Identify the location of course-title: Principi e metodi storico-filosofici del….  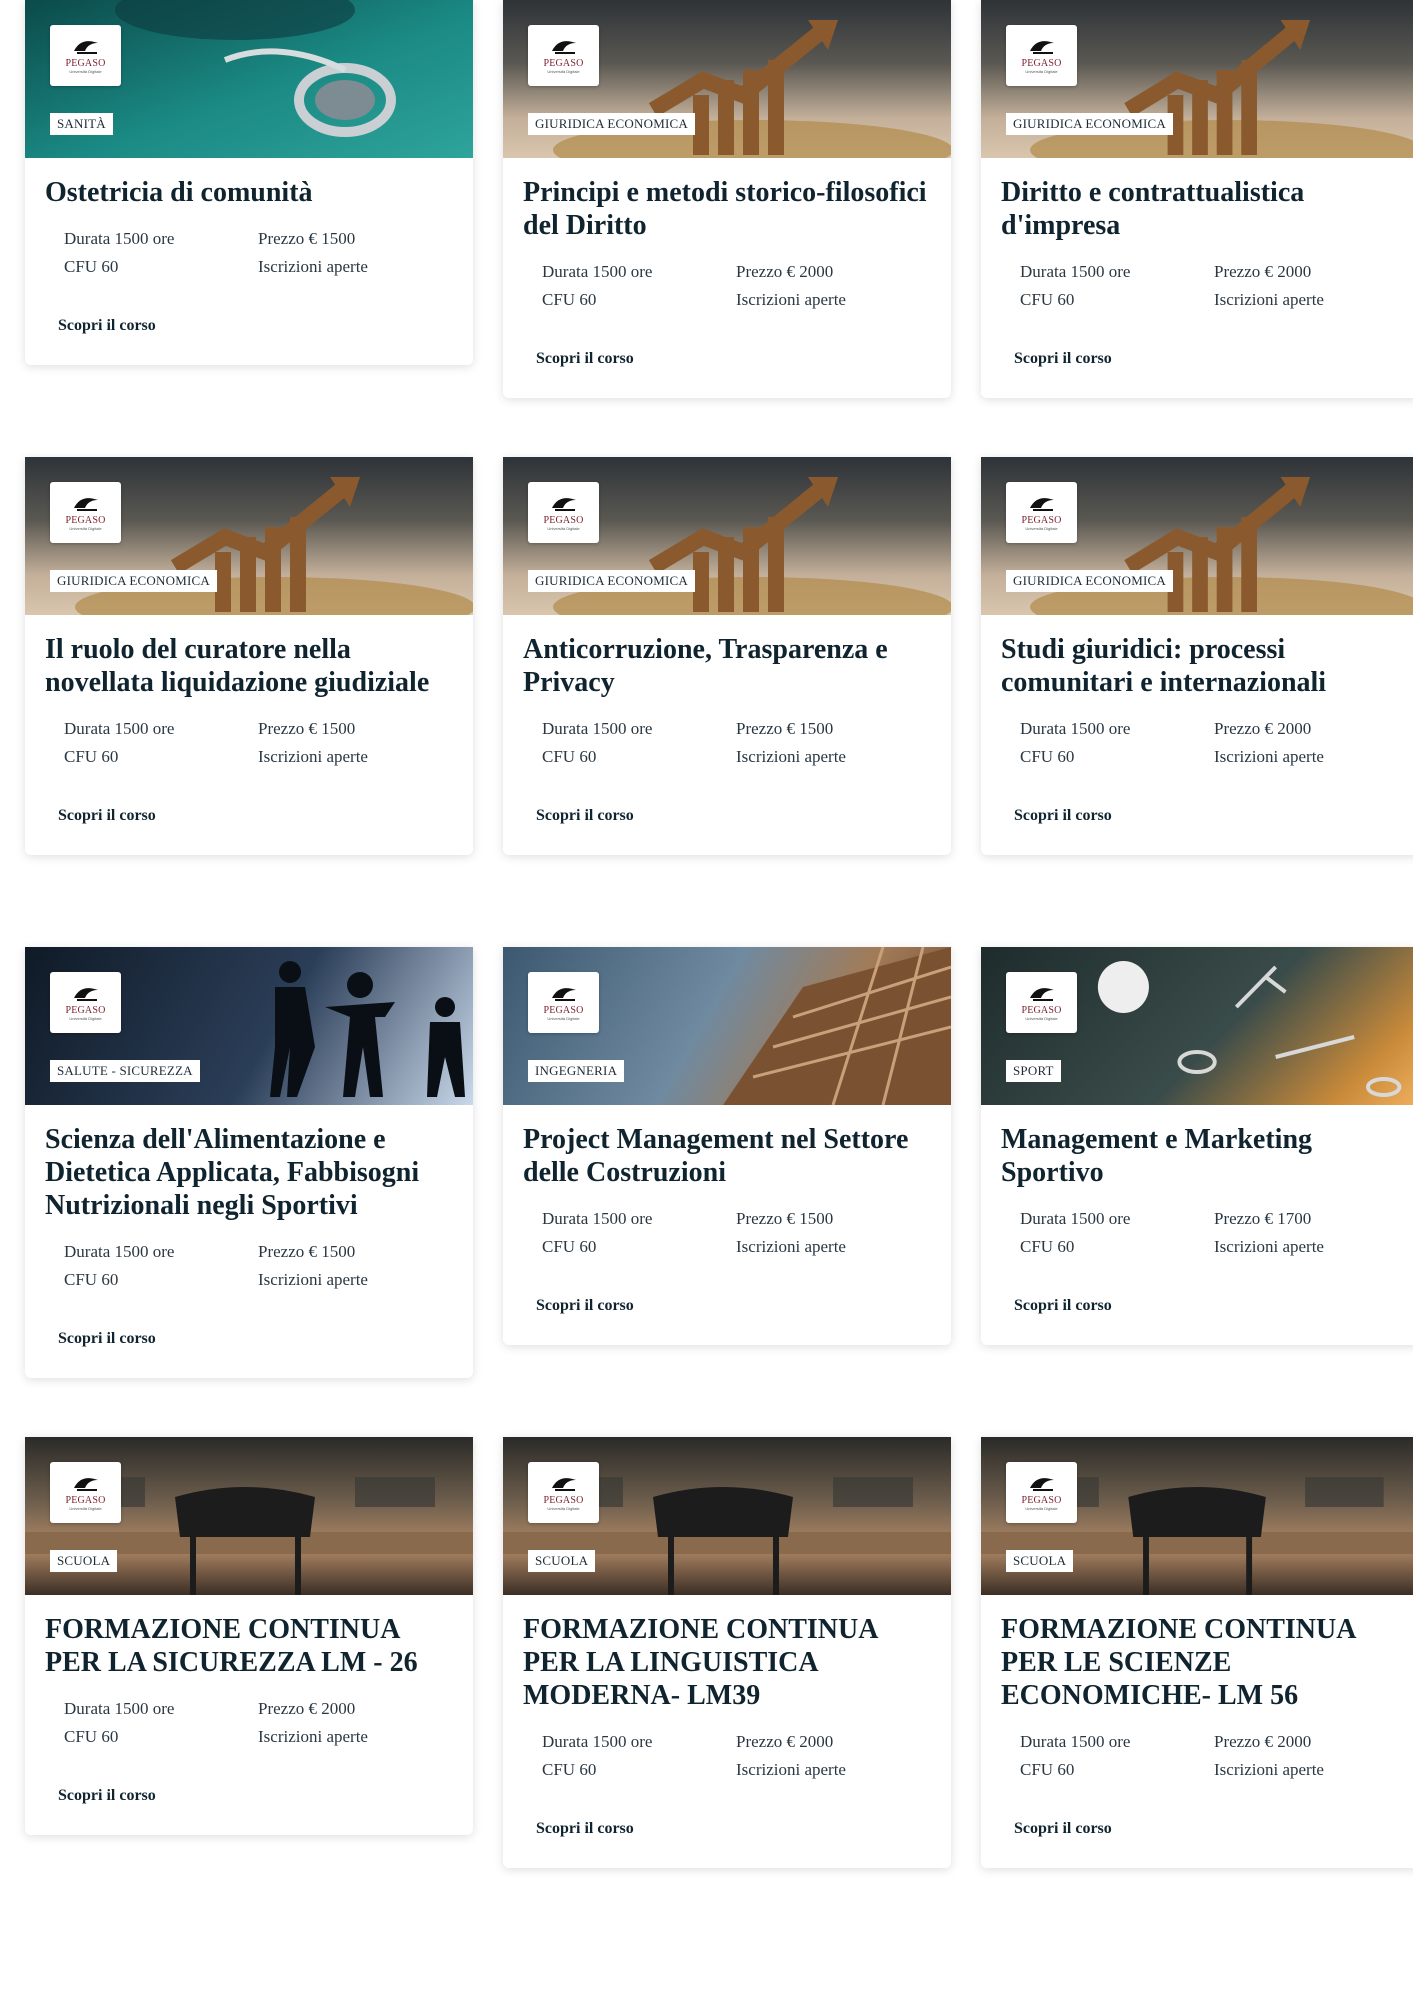
(727, 209).